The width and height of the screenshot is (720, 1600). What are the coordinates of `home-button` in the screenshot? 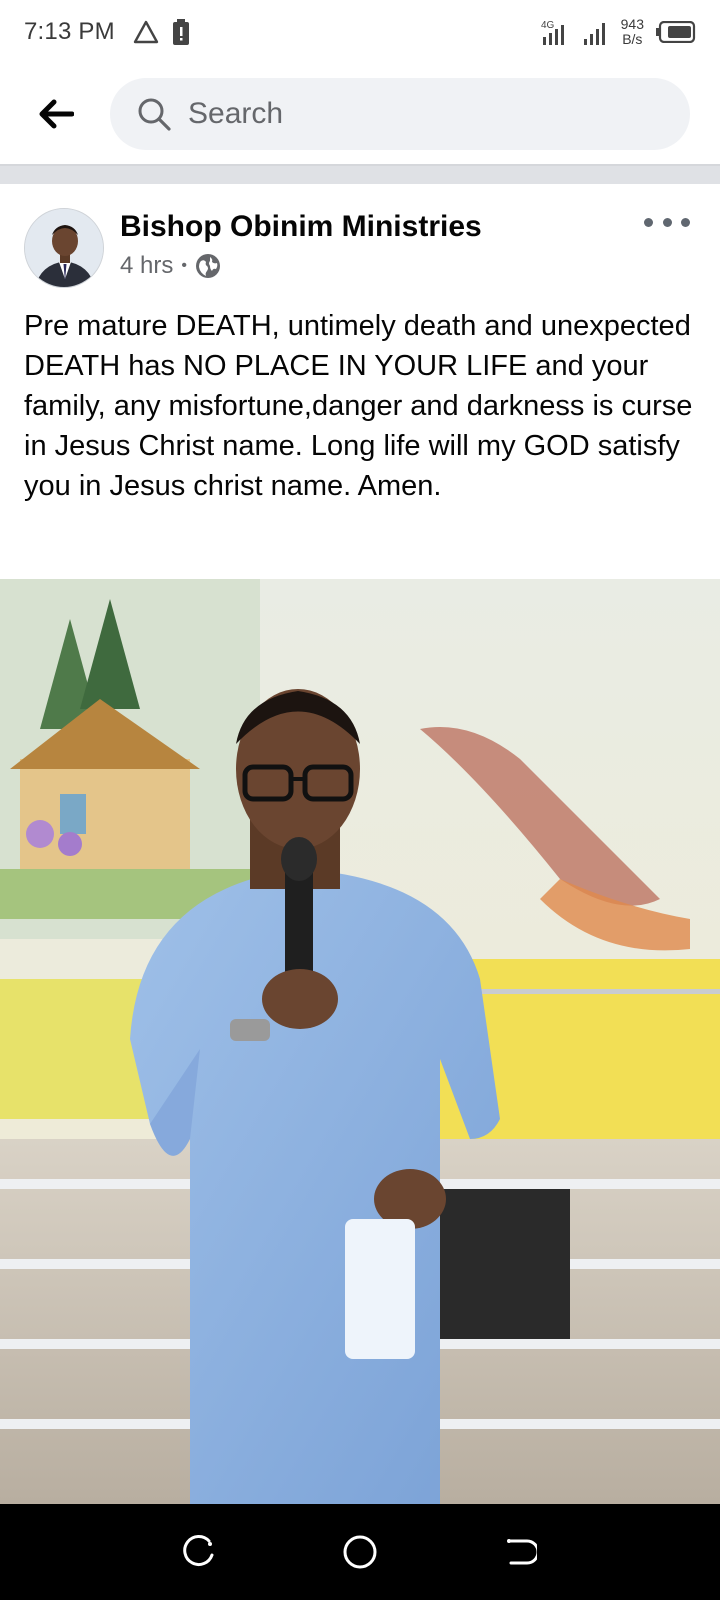 It's located at (360, 1552).